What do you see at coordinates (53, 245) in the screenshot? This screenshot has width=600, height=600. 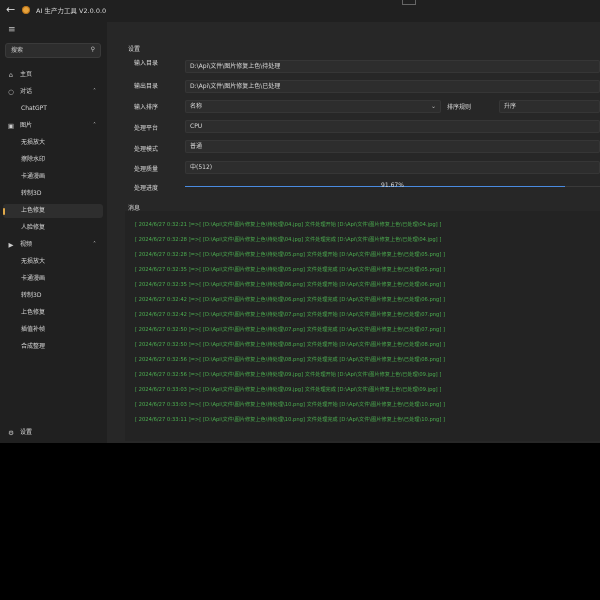 I see `sidebar-item-10: ▶ 视频 ˄` at bounding box center [53, 245].